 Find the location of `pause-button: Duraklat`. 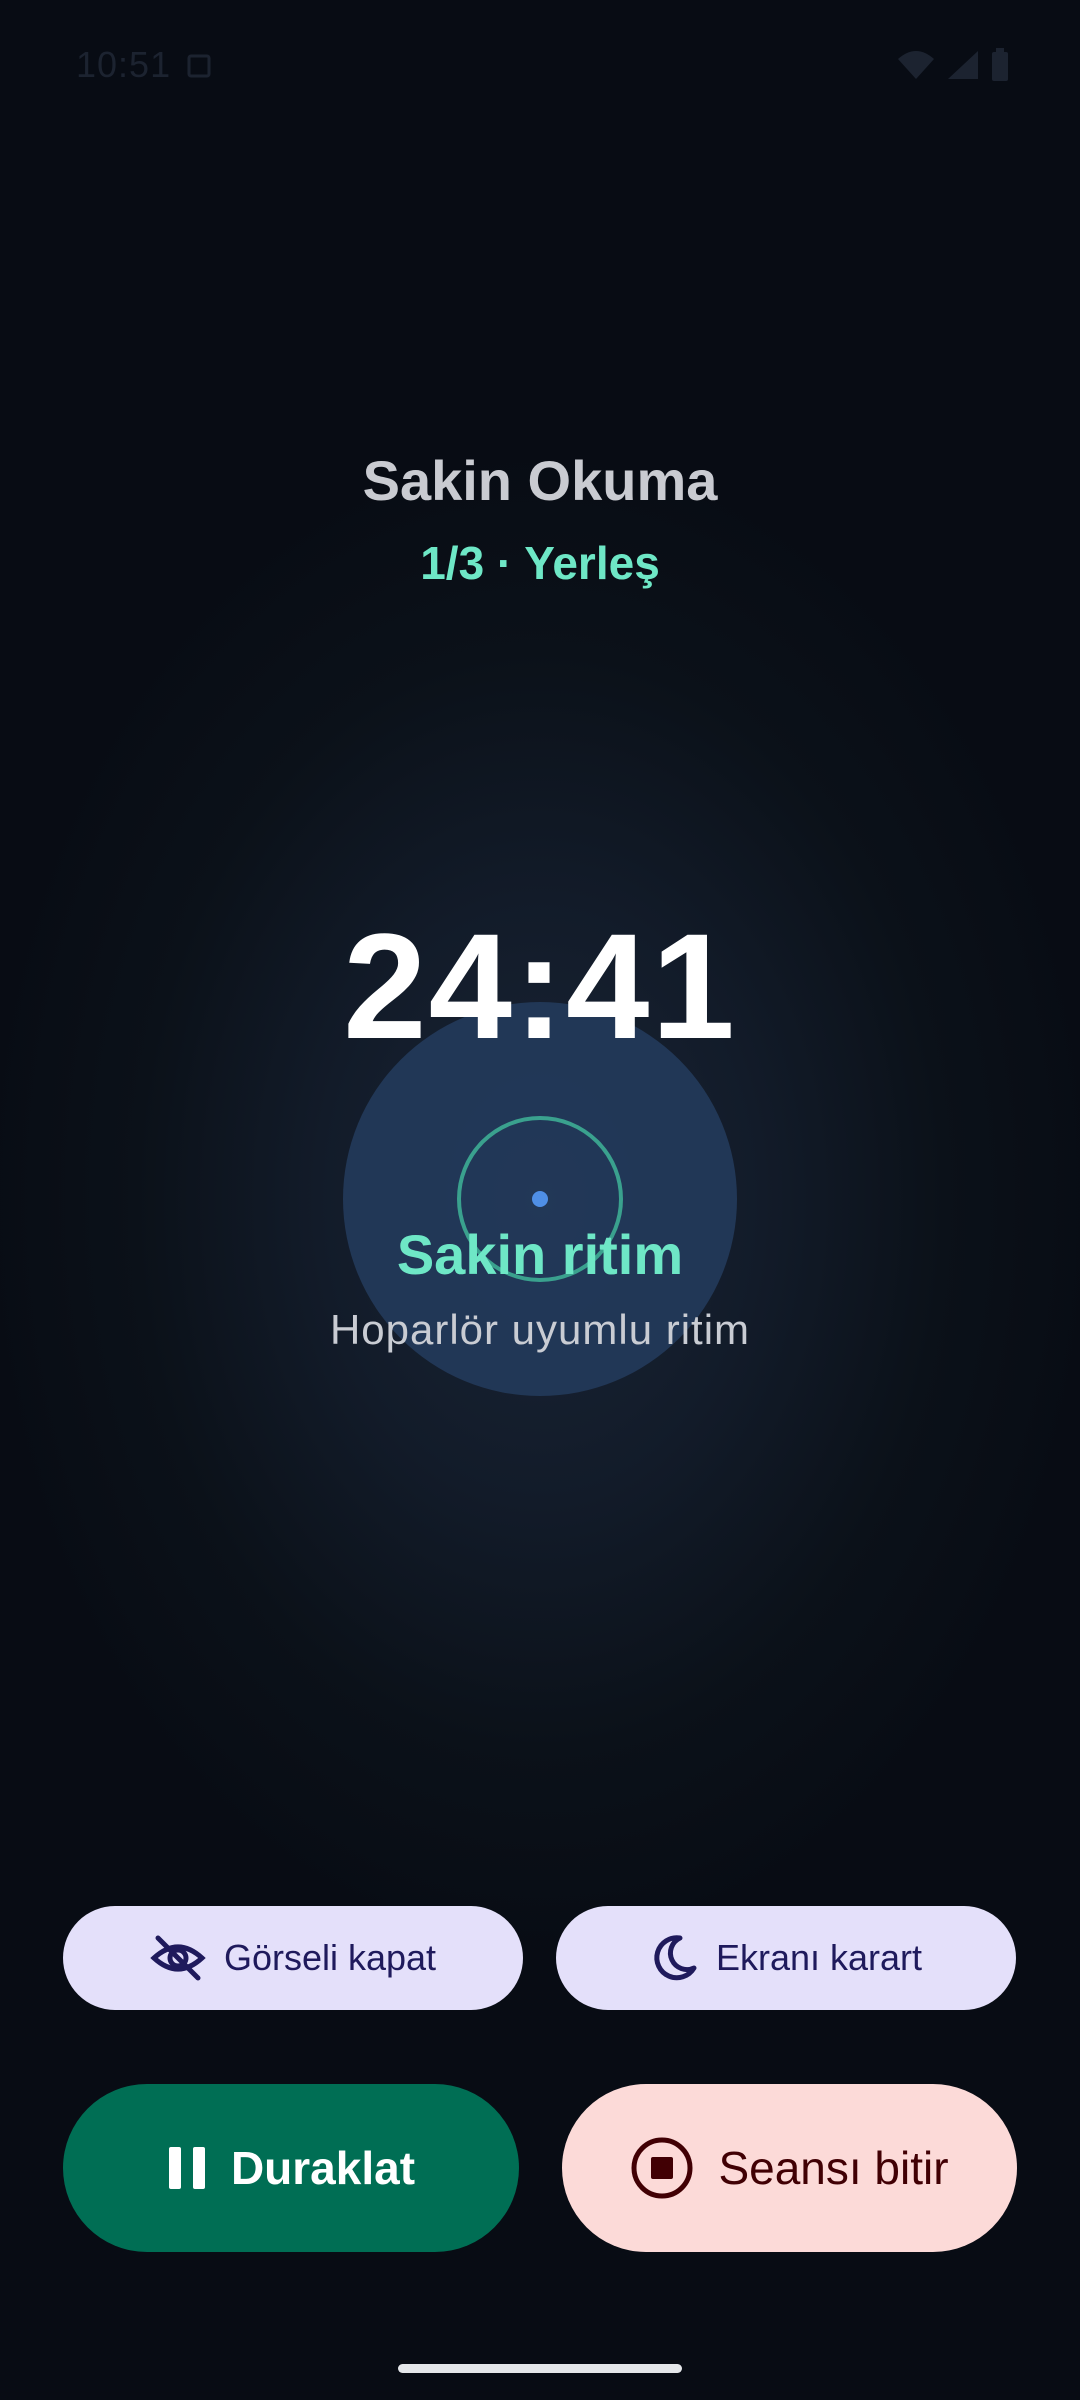

pause-button: Duraklat is located at coordinates (291, 2168).